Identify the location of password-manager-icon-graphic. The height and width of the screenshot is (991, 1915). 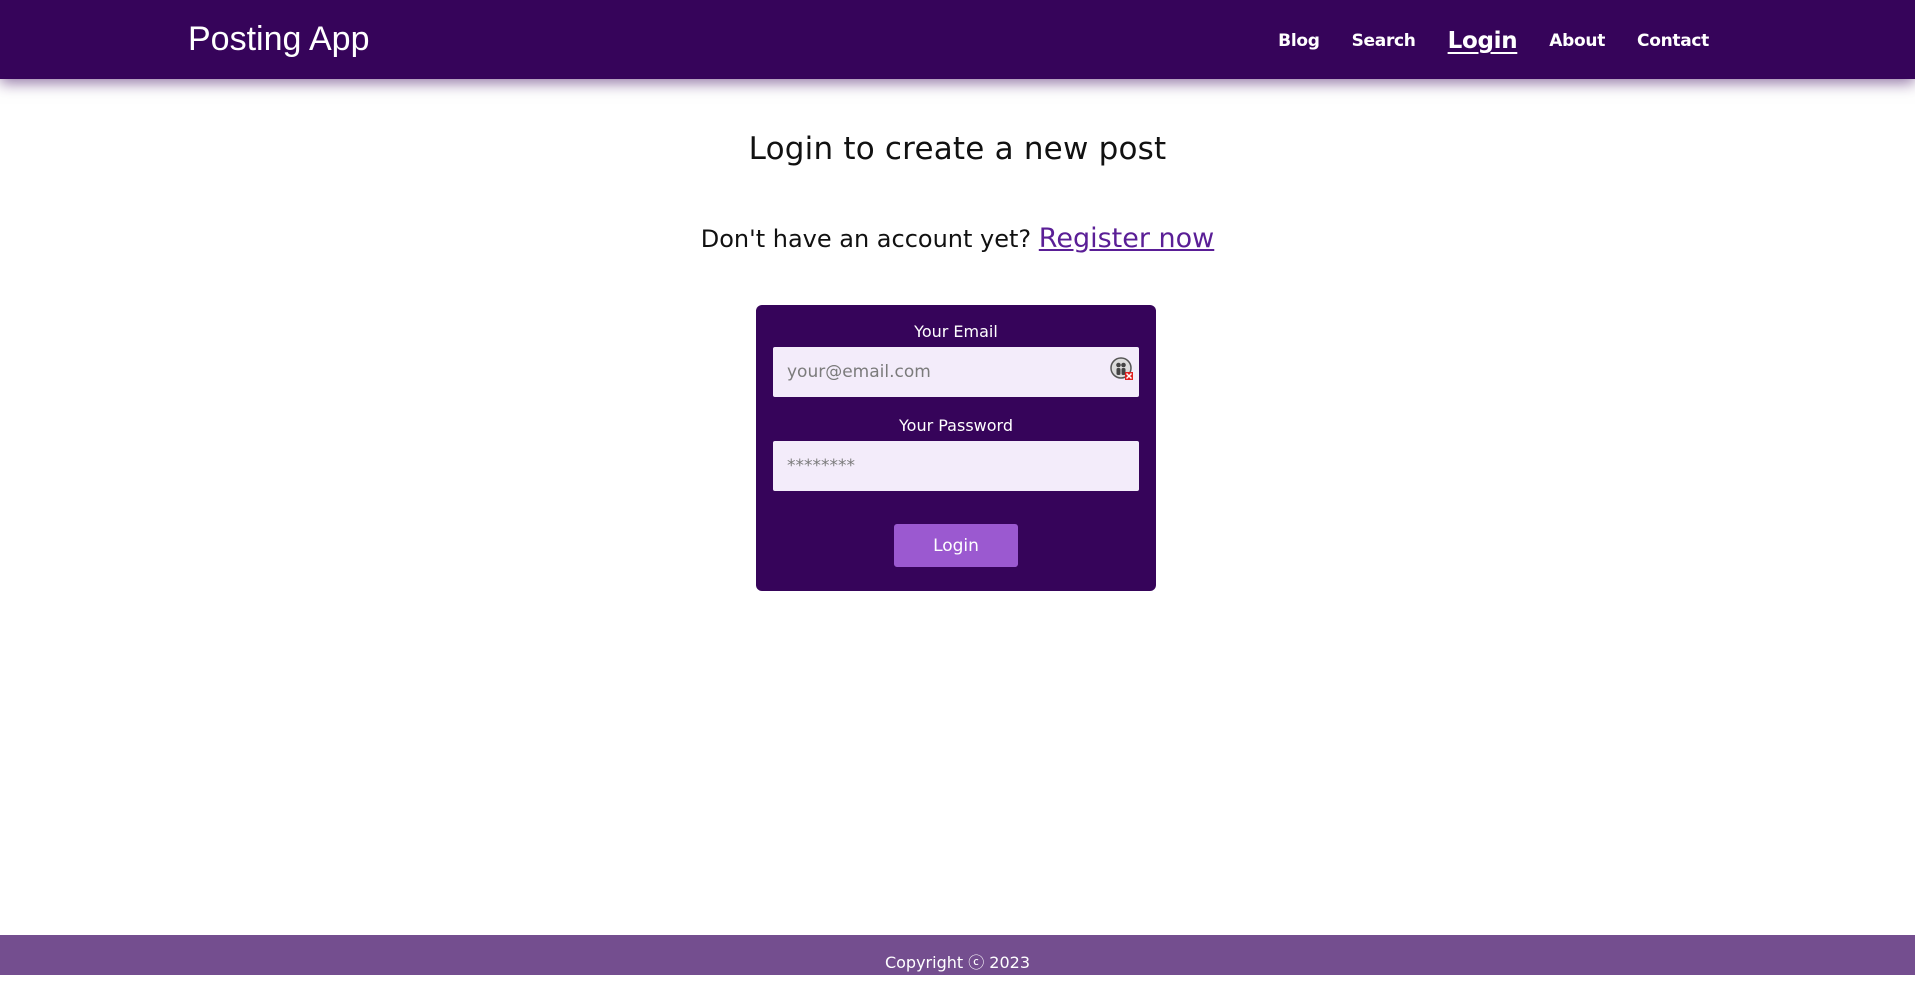
(1121, 368).